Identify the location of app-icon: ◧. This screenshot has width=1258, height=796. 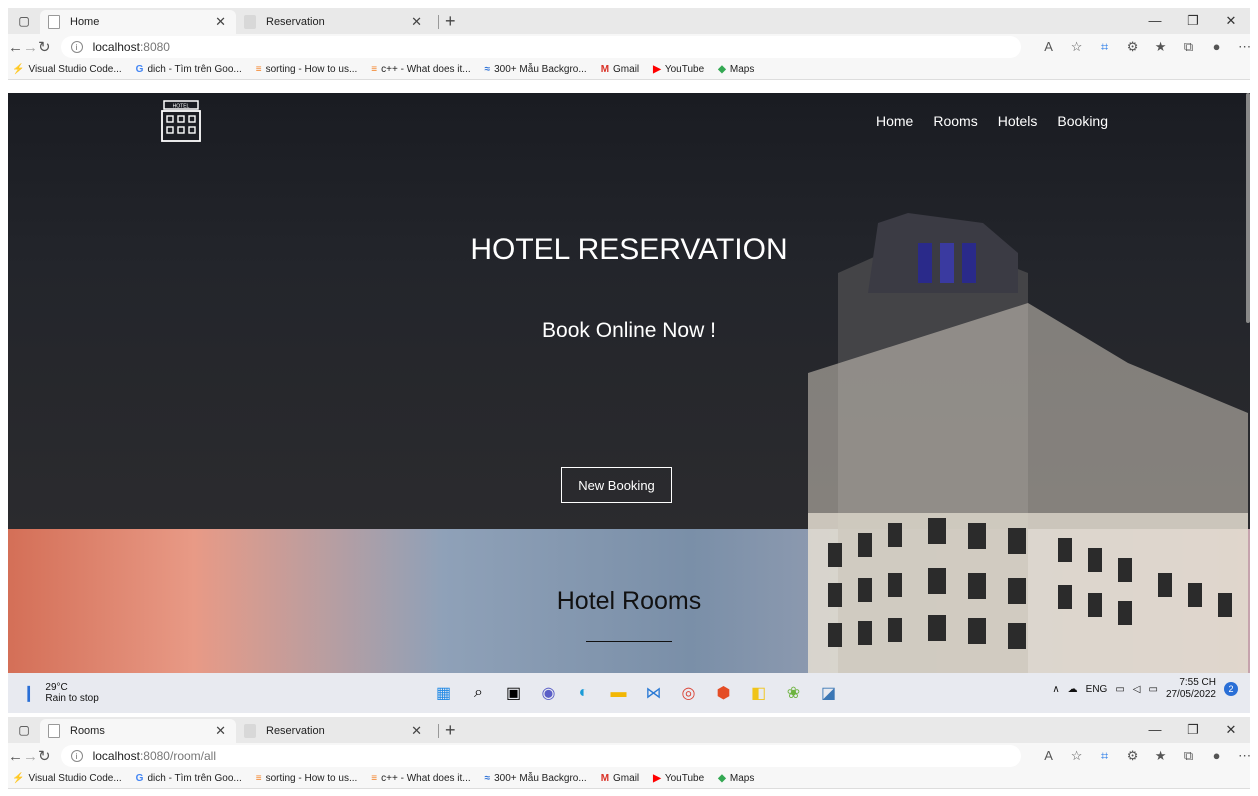
(758, 693).